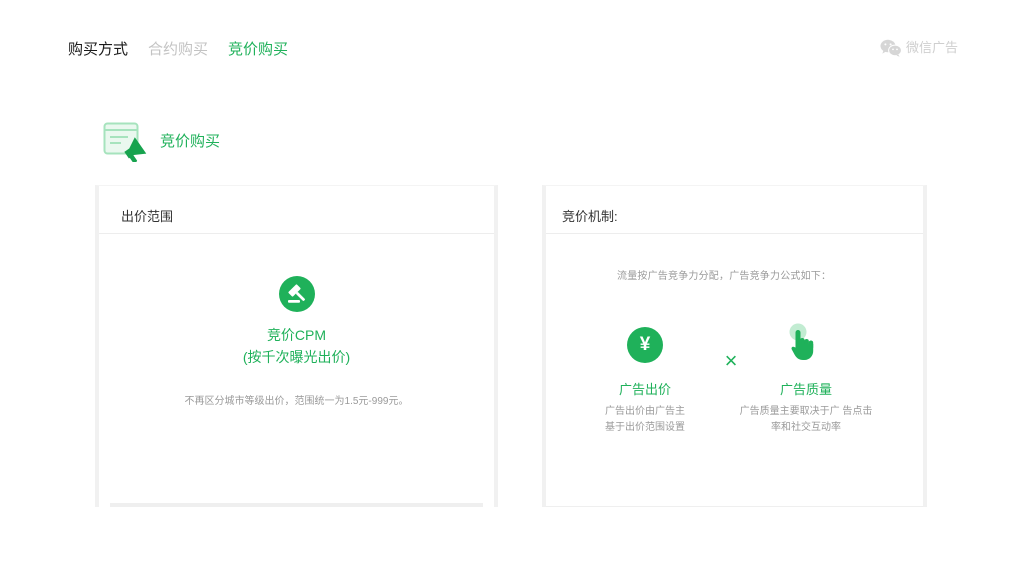 The height and width of the screenshot is (576, 1024). Describe the element at coordinates (645, 420) in the screenshot. I see `factor-description: 广告出价由广告主 基于出价范围设置` at that location.